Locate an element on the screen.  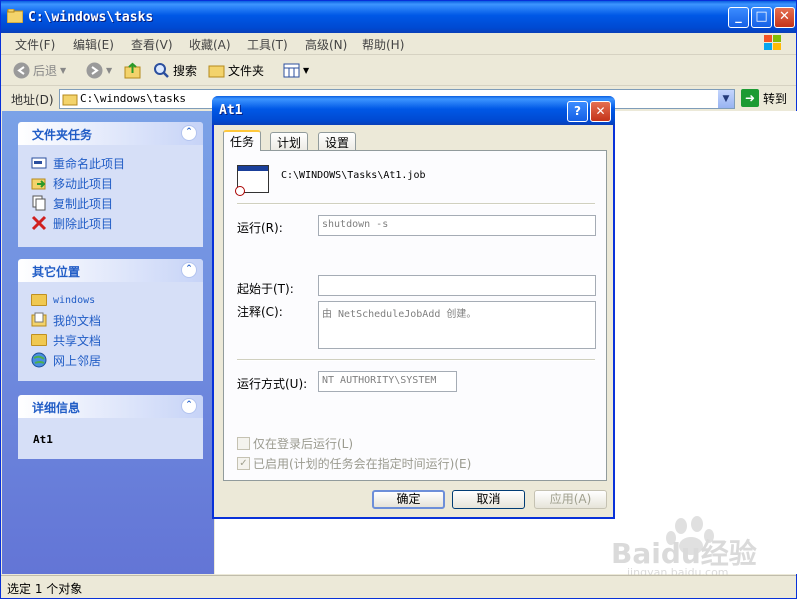
minimize-button: _ is located at coordinates (738, 17).